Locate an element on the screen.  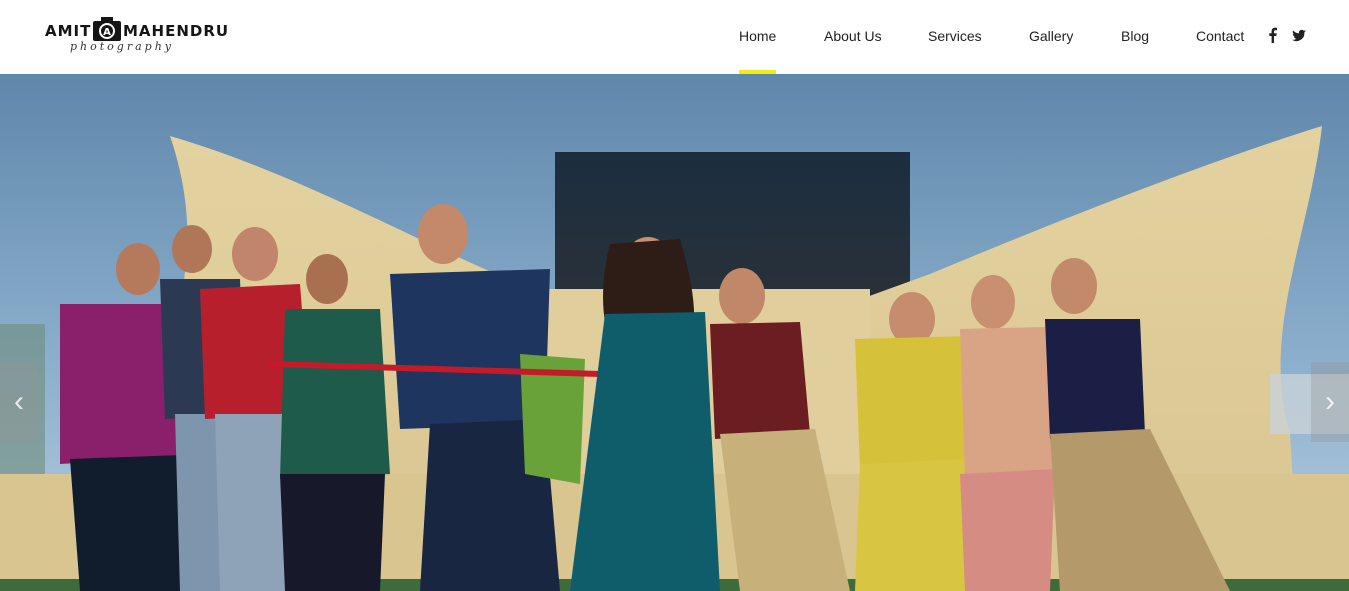
chevron-left-icon: ‹ is located at coordinates (19, 401).